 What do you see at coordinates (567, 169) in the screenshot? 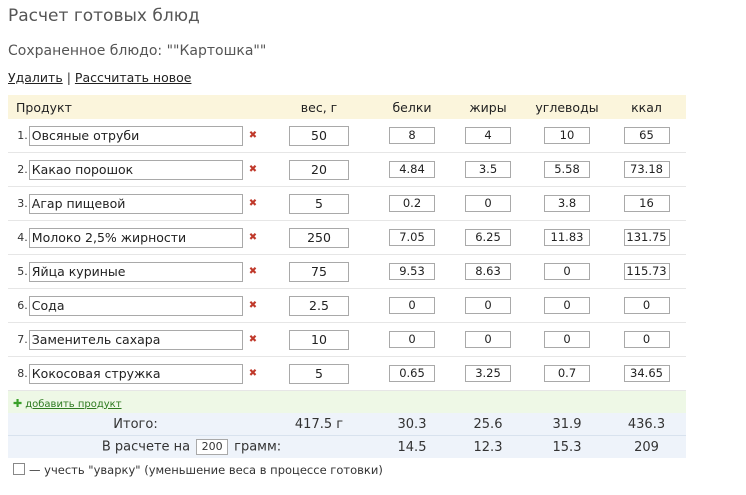
I see `carbs-value: 5.58` at bounding box center [567, 169].